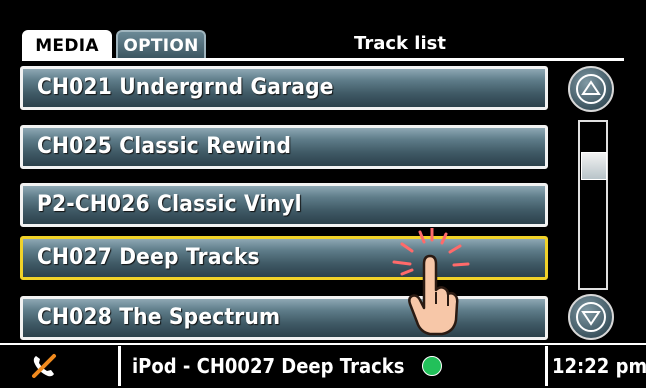 The width and height of the screenshot is (646, 388). I want to click on track-item-p2-ch026: P2-CH026 Classic Vinyl, so click(284, 205).